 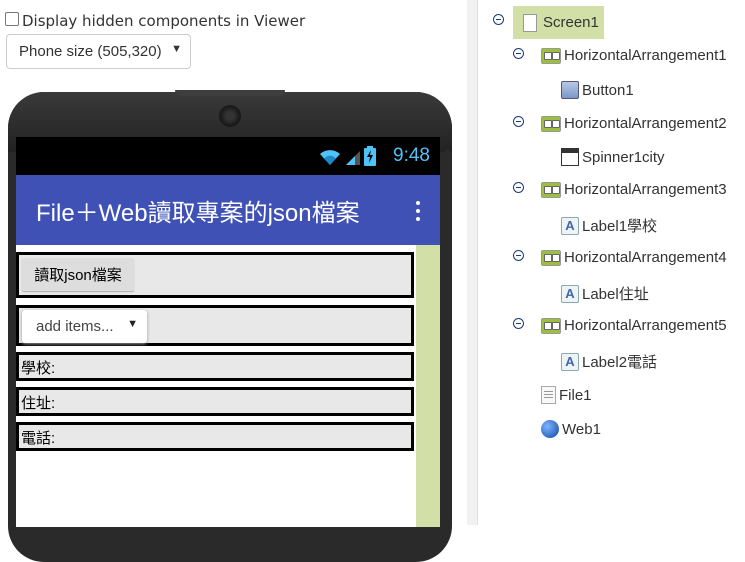 I want to click on tree-node-harr3: HorizontalArrangement3, so click(x=634, y=189).